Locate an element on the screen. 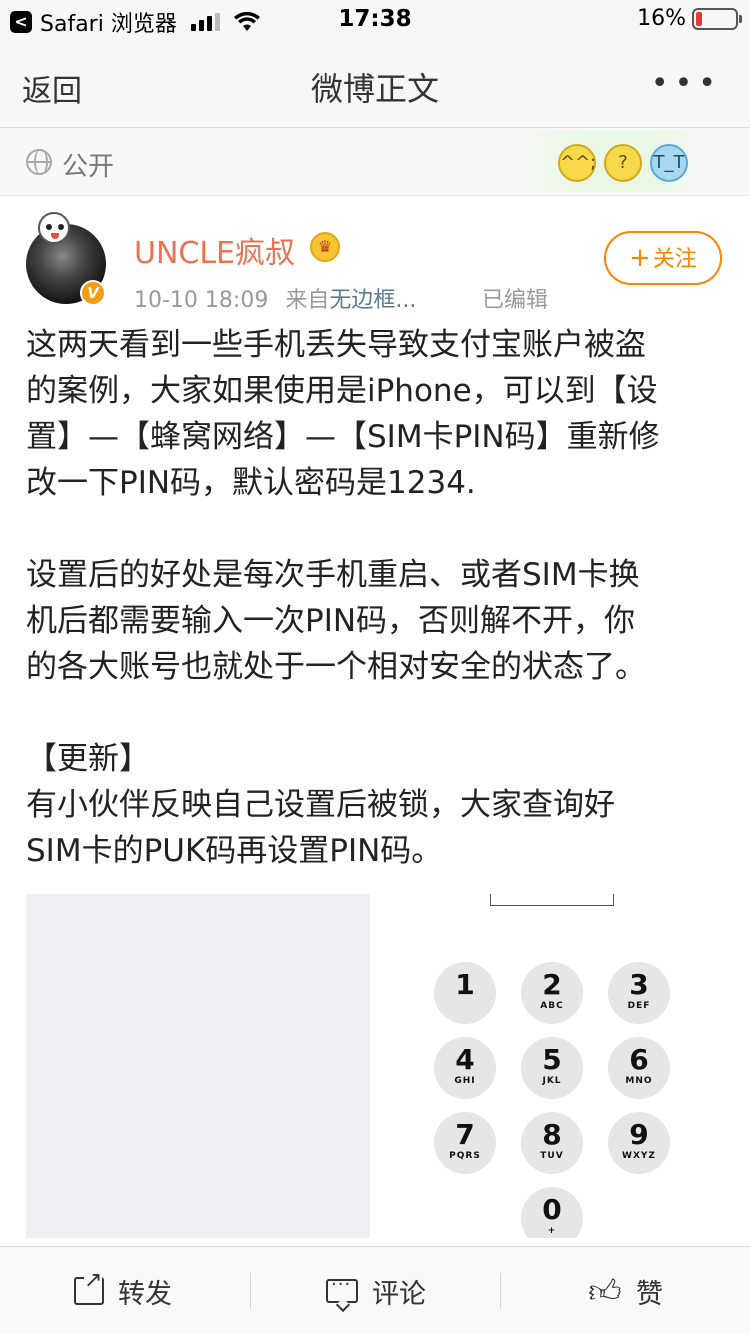 The width and height of the screenshot is (750, 1334). keypad-key-9: 9 WXYZ is located at coordinates (639, 1143).